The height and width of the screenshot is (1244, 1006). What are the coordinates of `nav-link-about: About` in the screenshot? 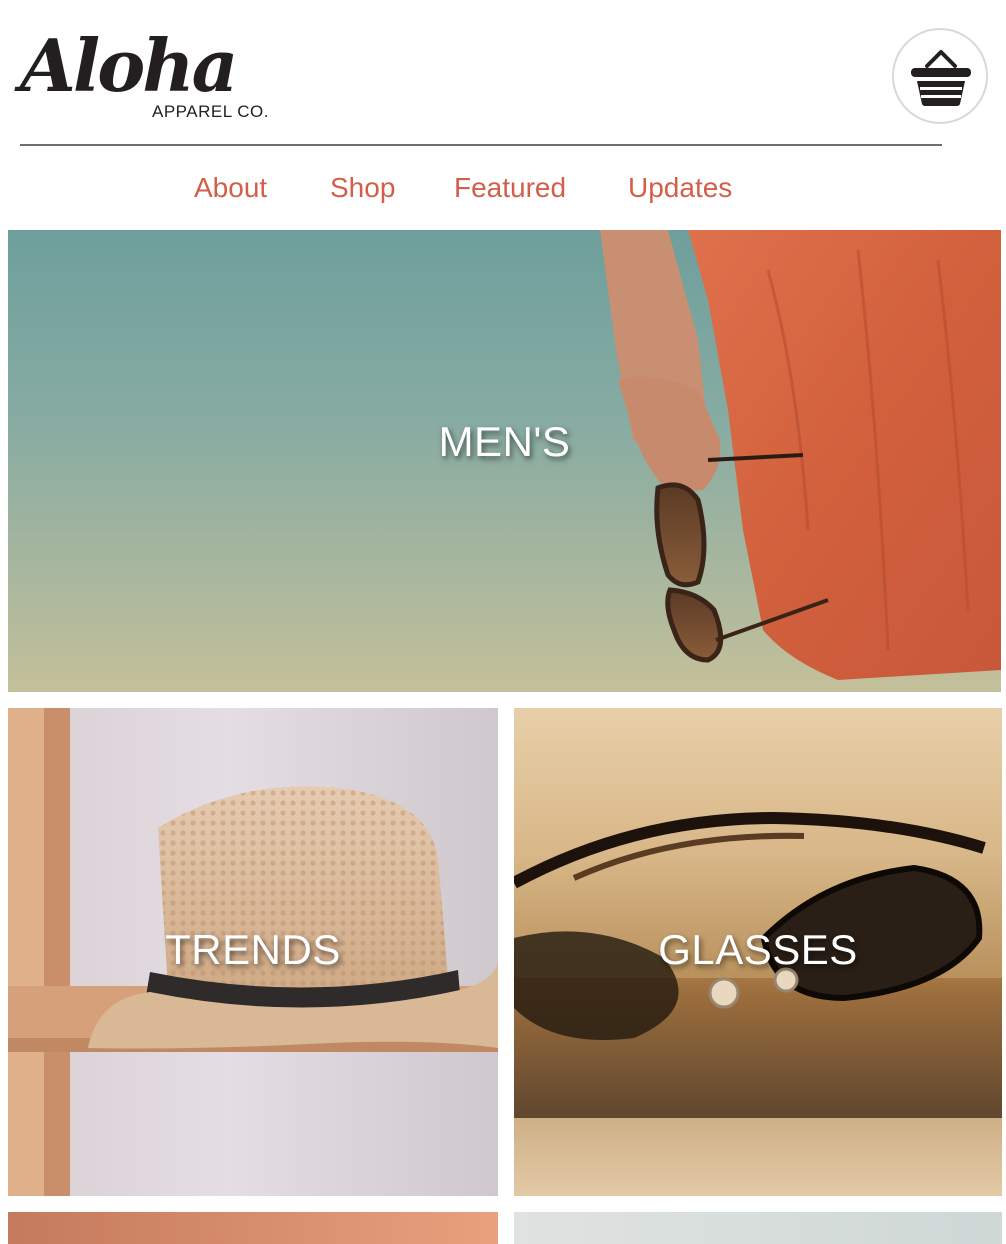 It's located at (230, 188).